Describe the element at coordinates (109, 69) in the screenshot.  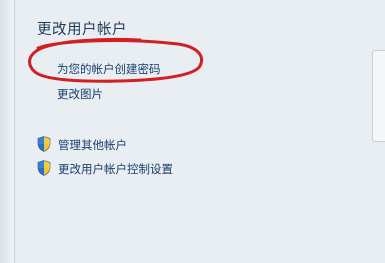
I see `create-password-link: 为您的帐户创建密码` at that location.